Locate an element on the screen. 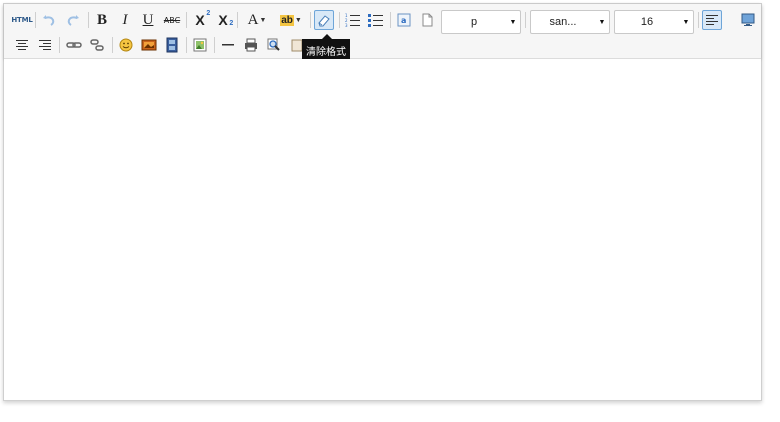  page-break-button is located at coordinates (427, 20).